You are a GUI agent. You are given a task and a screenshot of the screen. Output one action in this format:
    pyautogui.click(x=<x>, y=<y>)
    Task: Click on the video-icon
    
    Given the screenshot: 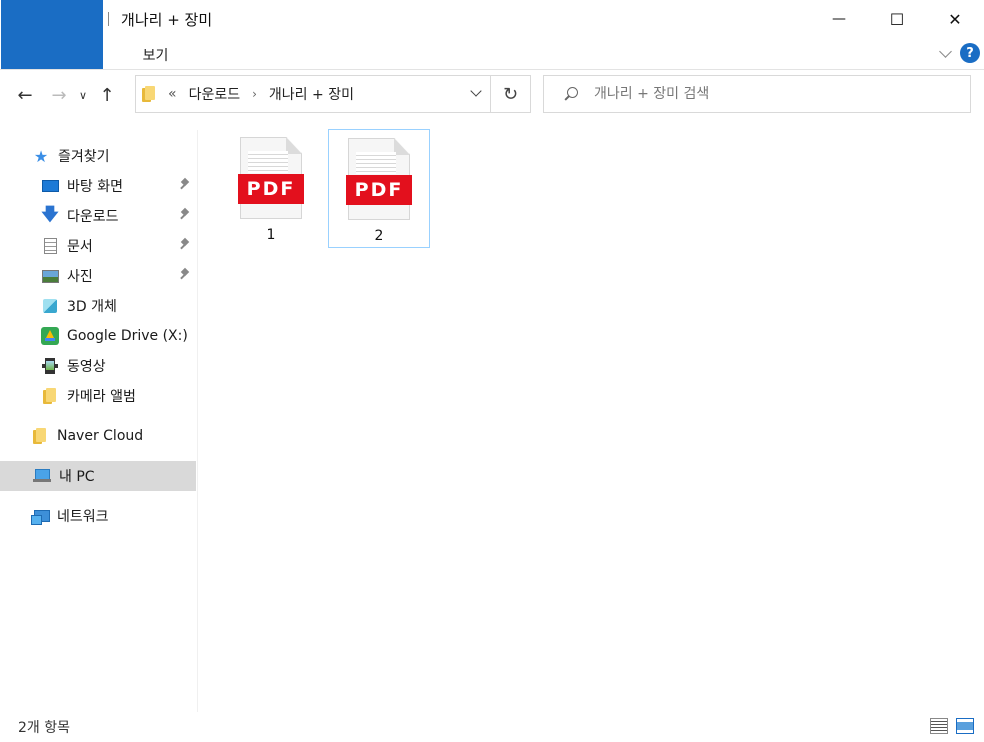 What is the action you would take?
    pyautogui.click(x=50, y=366)
    